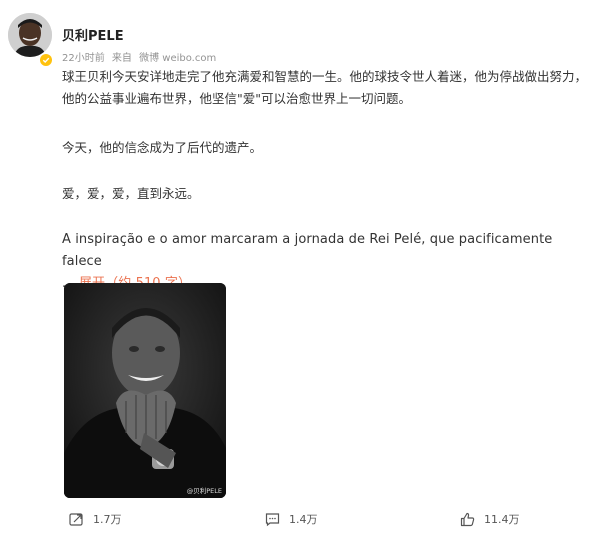 This screenshot has width=600, height=536. I want to click on post-source: 微博 weibo.com, so click(177, 58).